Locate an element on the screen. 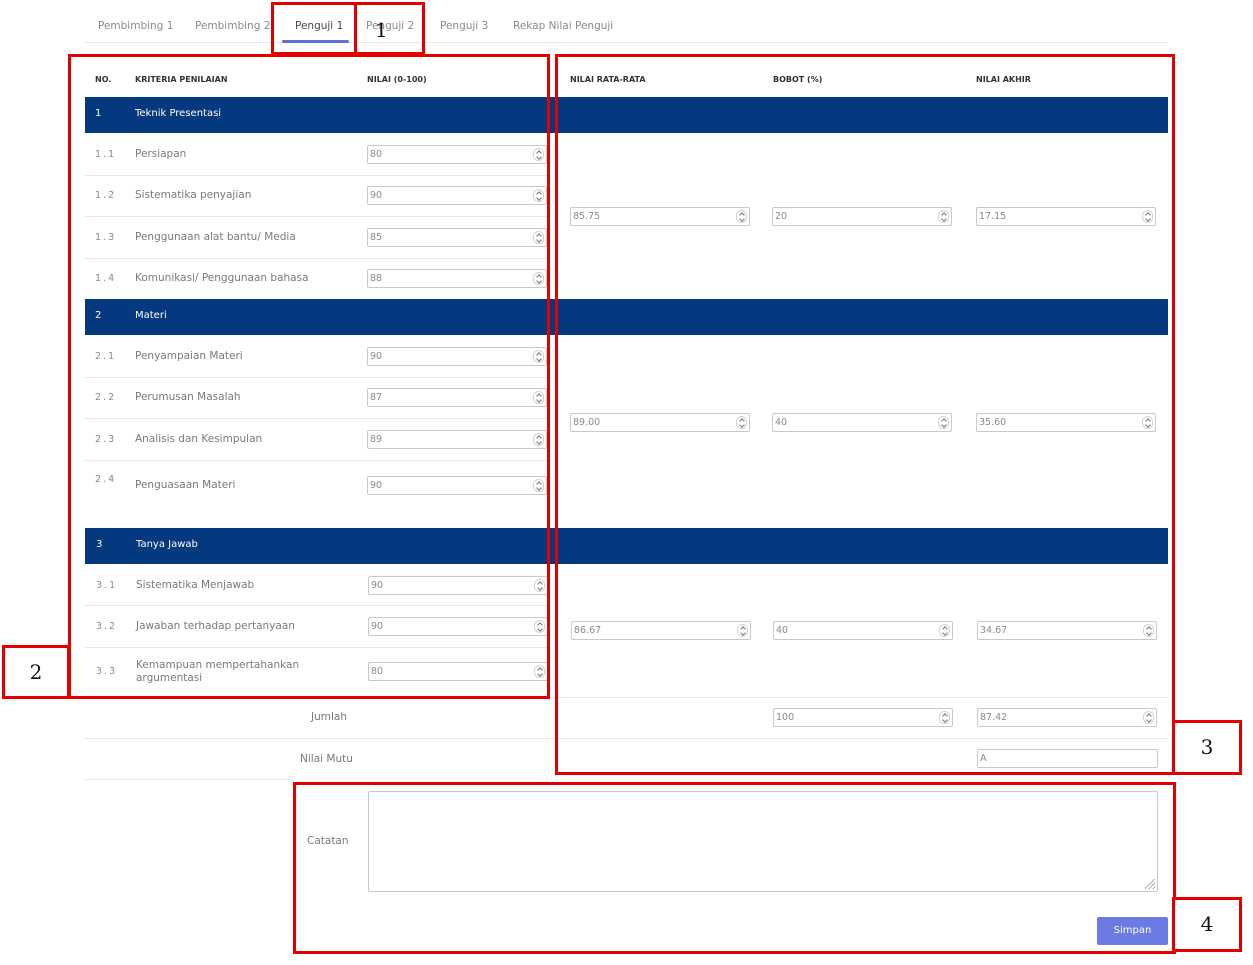 The image size is (1253, 965). annotation-label-1: 1 is located at coordinates (381, 30).